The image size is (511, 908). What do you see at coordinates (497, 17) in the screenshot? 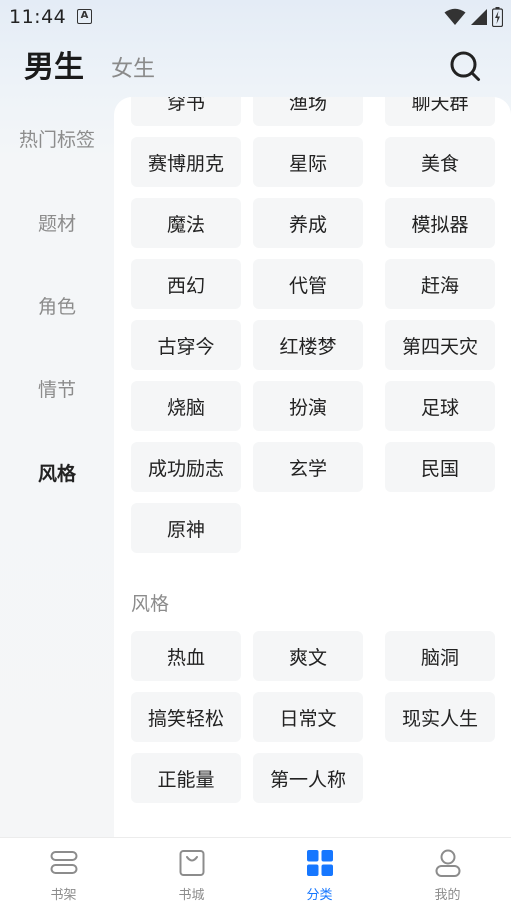
I see `battery-icon` at bounding box center [497, 17].